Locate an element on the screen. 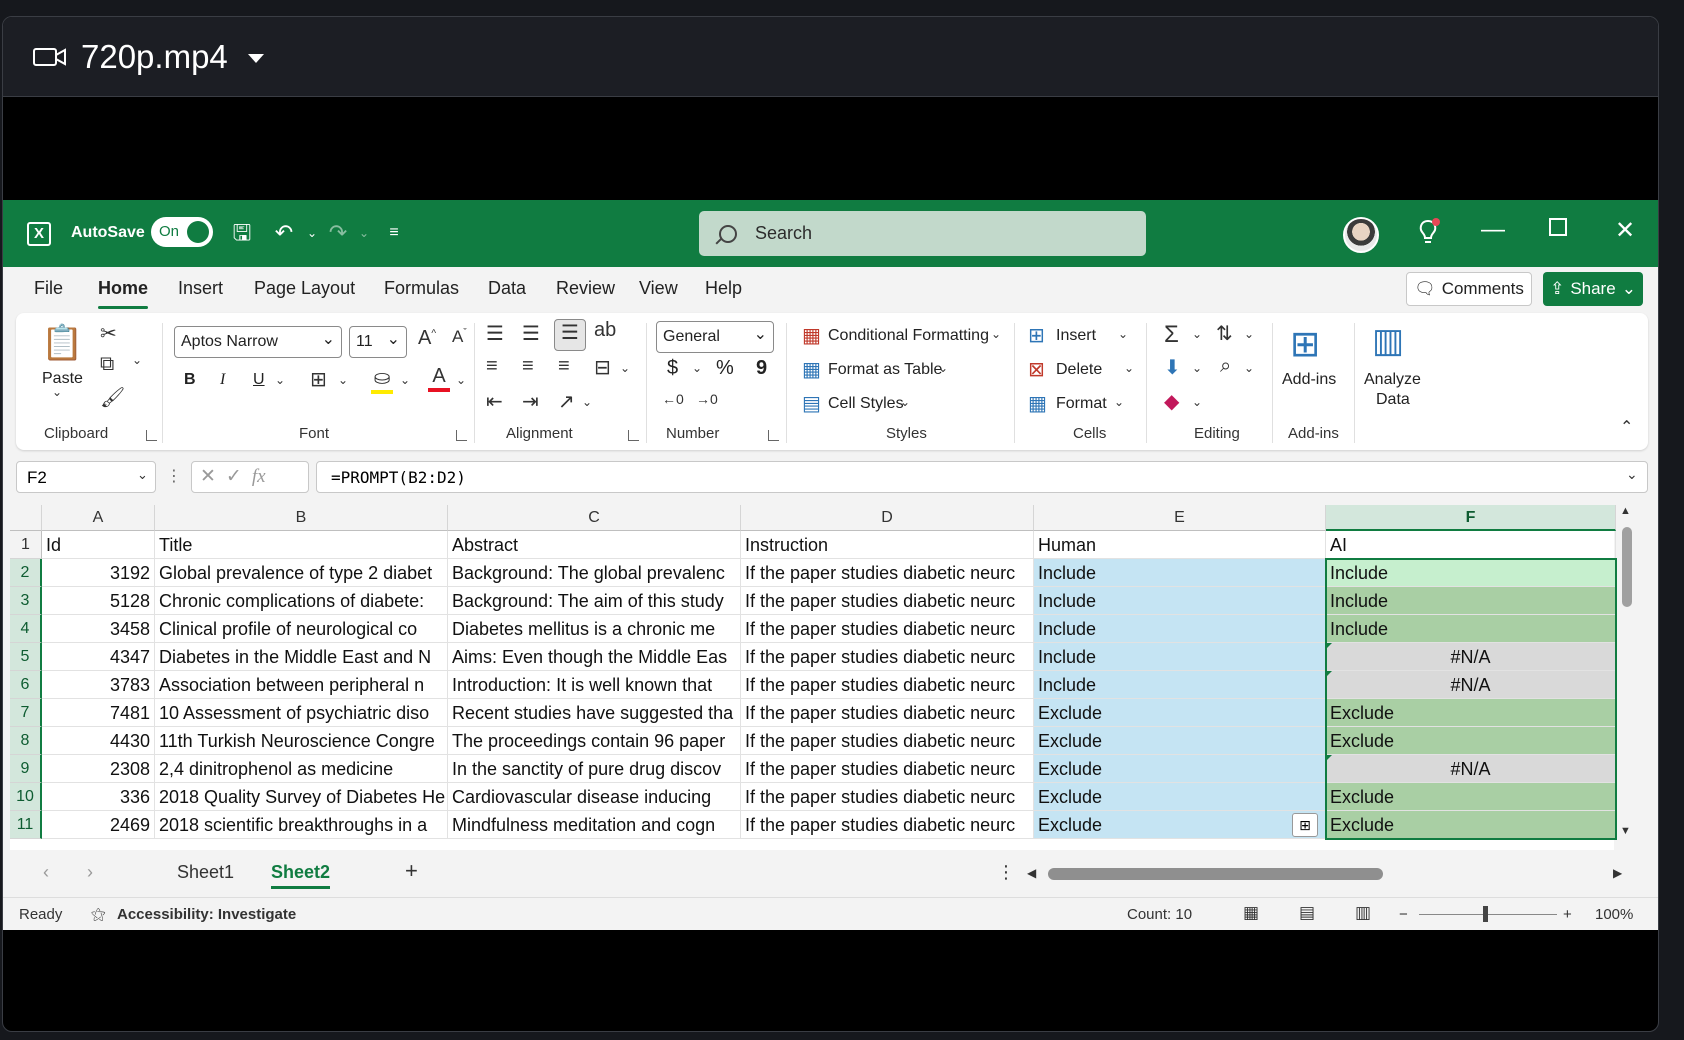 This screenshot has width=1684, height=1040. column-header-c: C is located at coordinates (594, 518).